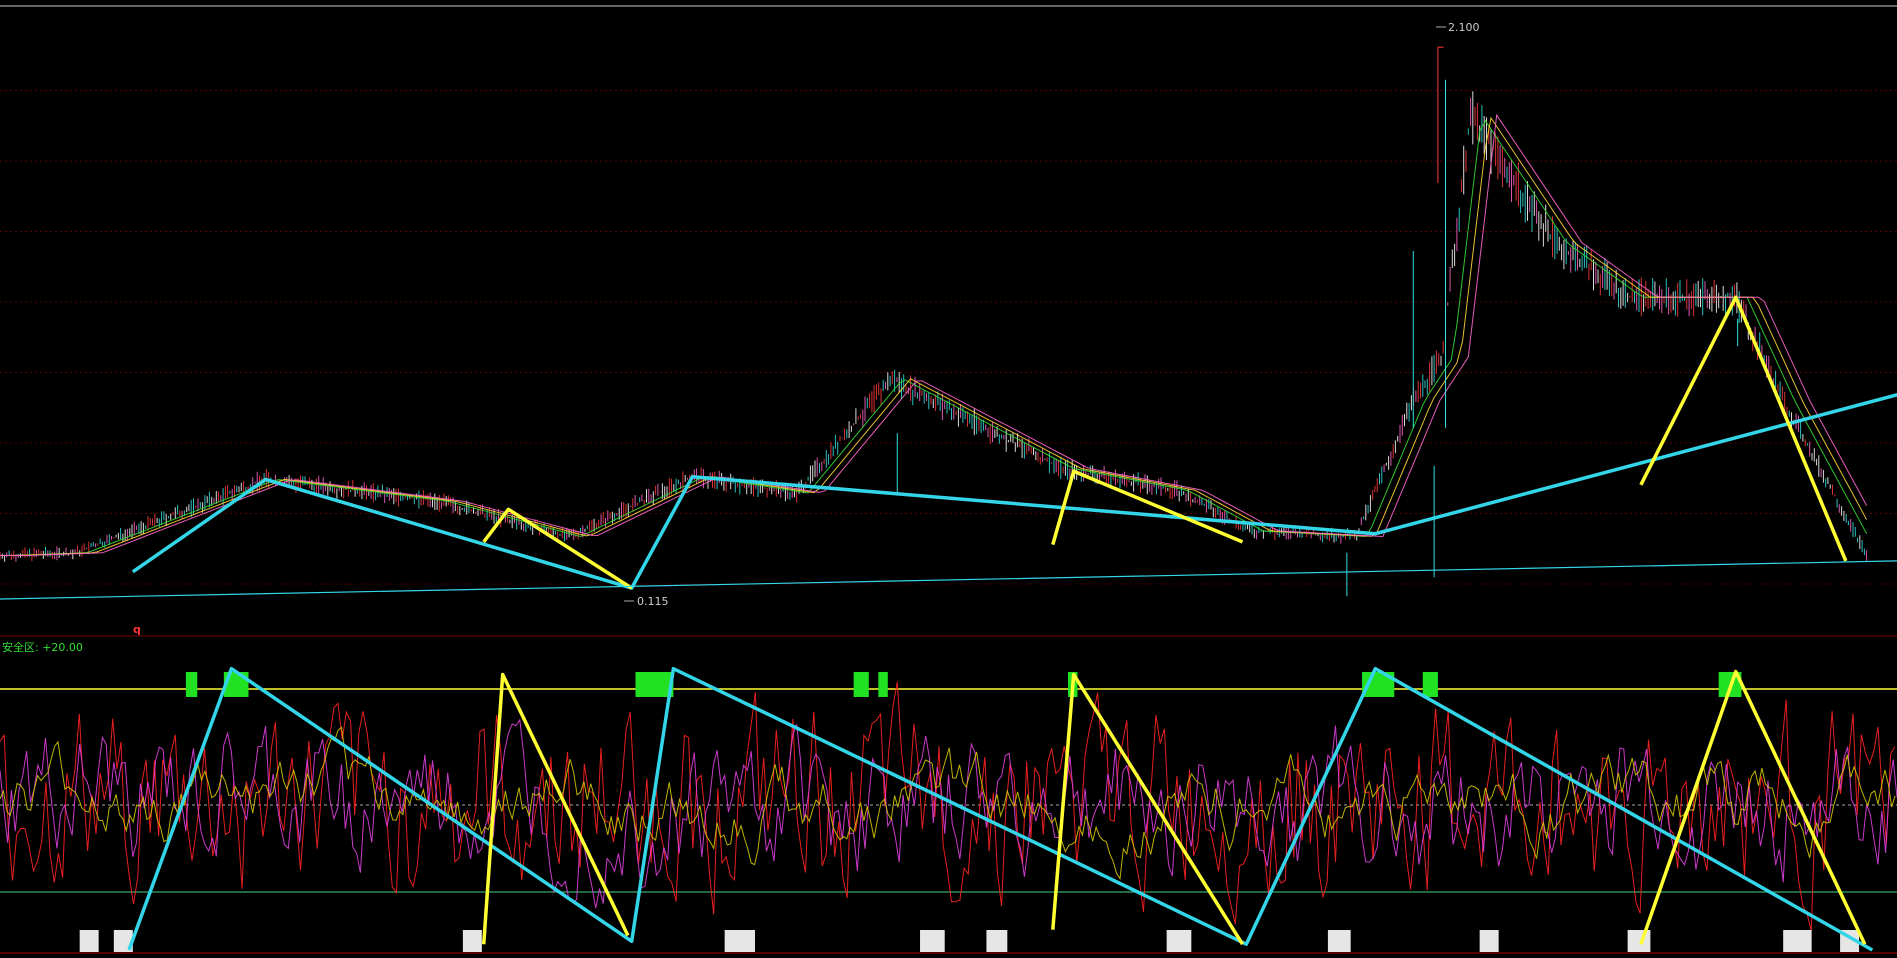 This screenshot has width=1897, height=958. What do you see at coordinates (42, 647) in the screenshot?
I see `oscillator-legend: 安全区: +20.00` at bounding box center [42, 647].